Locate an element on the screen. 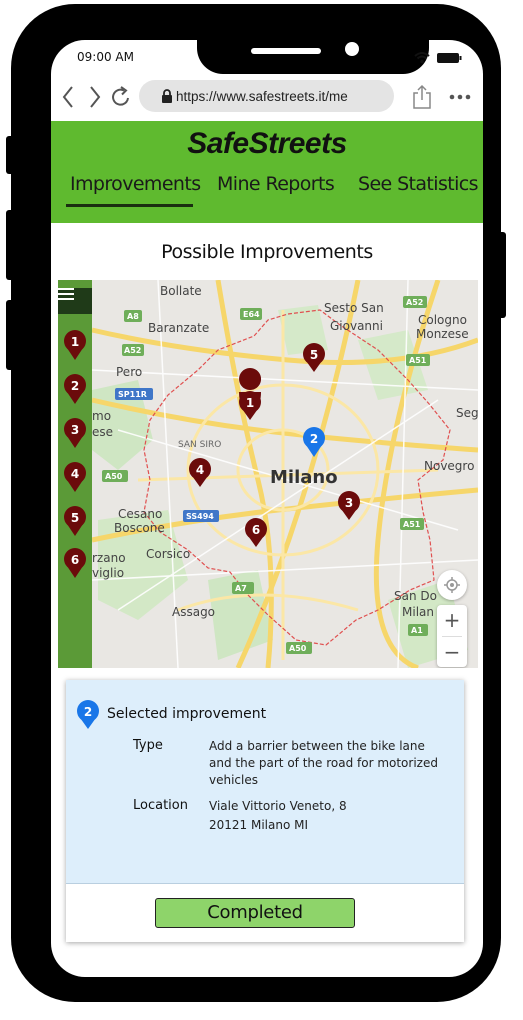 The width and height of the screenshot is (523, 1020). tab-bar: Improvements Mine Reports See Statistics is located at coordinates (267, 193).